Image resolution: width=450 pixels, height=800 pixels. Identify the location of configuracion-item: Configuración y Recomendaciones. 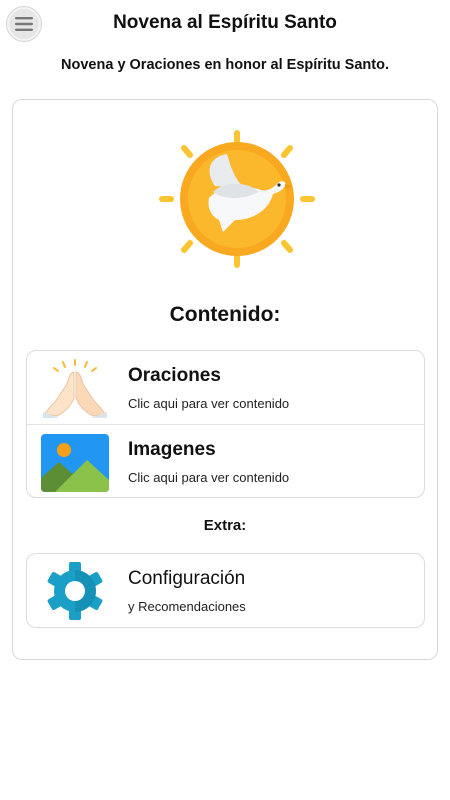
(225, 590).